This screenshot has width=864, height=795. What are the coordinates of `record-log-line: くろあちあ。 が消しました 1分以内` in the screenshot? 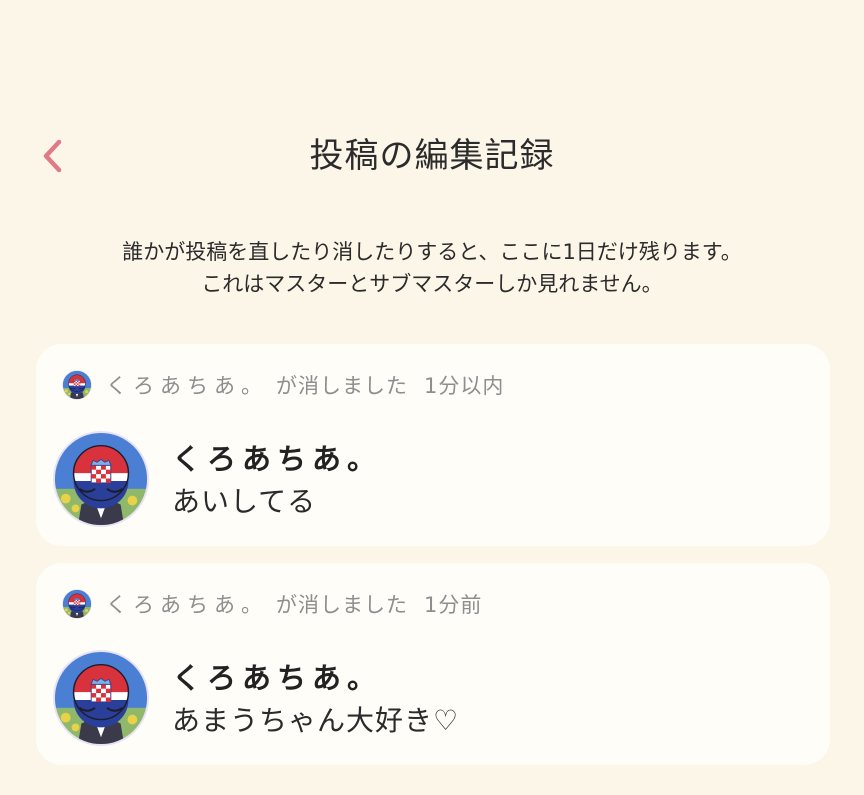 It's located at (283, 385).